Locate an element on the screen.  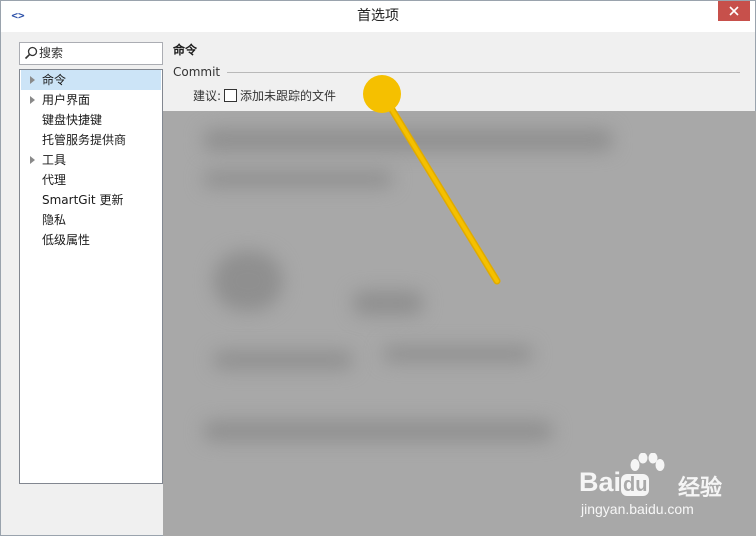
tree-item-label: 键盘快捷键 is located at coordinates (72, 120).